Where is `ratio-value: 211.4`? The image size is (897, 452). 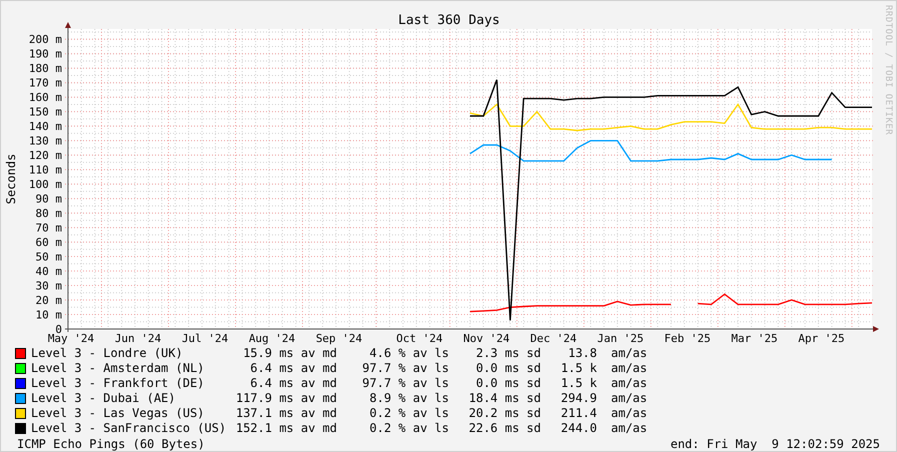
ratio-value: 211.4 is located at coordinates (578, 414).